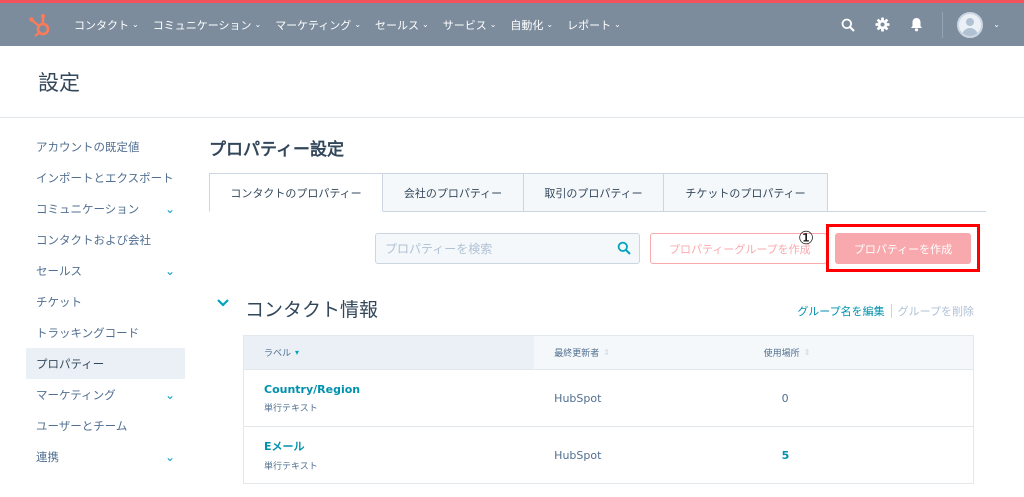 The height and width of the screenshot is (497, 1024). I want to click on nav-marketing: マーケティング ⌄, so click(318, 25).